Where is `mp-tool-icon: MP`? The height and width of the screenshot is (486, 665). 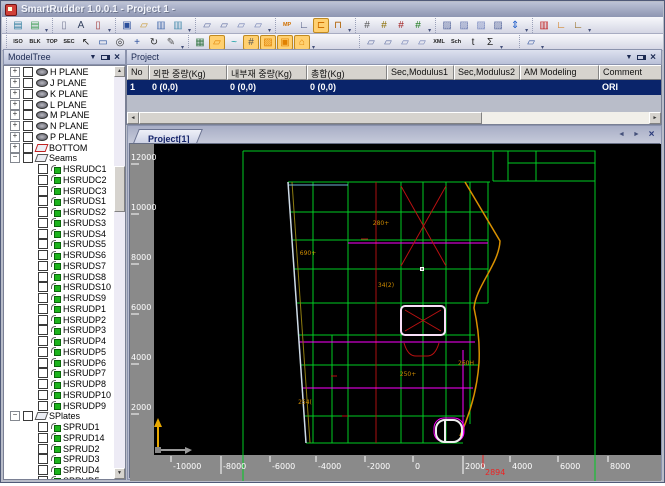 mp-tool-icon: MP is located at coordinates (287, 25).